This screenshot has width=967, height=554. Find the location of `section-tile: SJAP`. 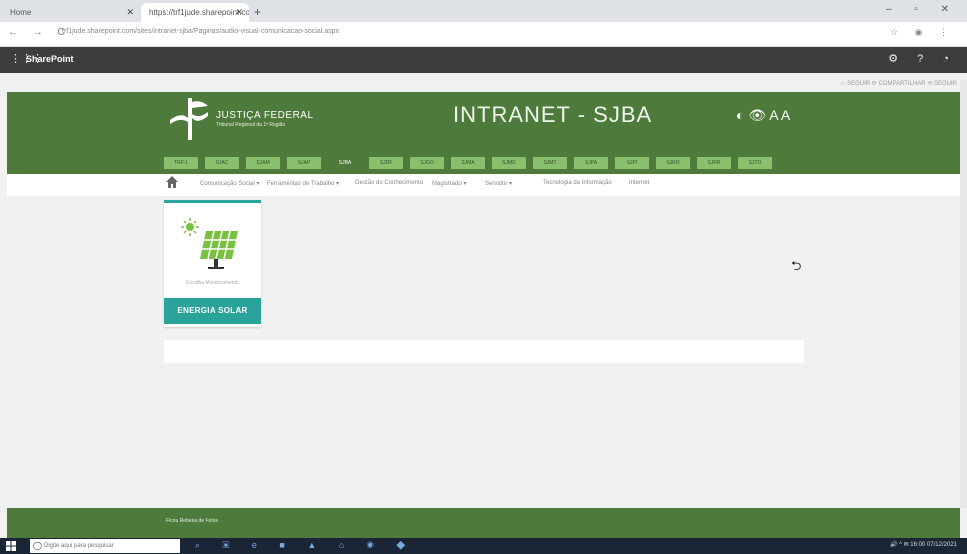

section-tile: SJAP is located at coordinates (304, 163).